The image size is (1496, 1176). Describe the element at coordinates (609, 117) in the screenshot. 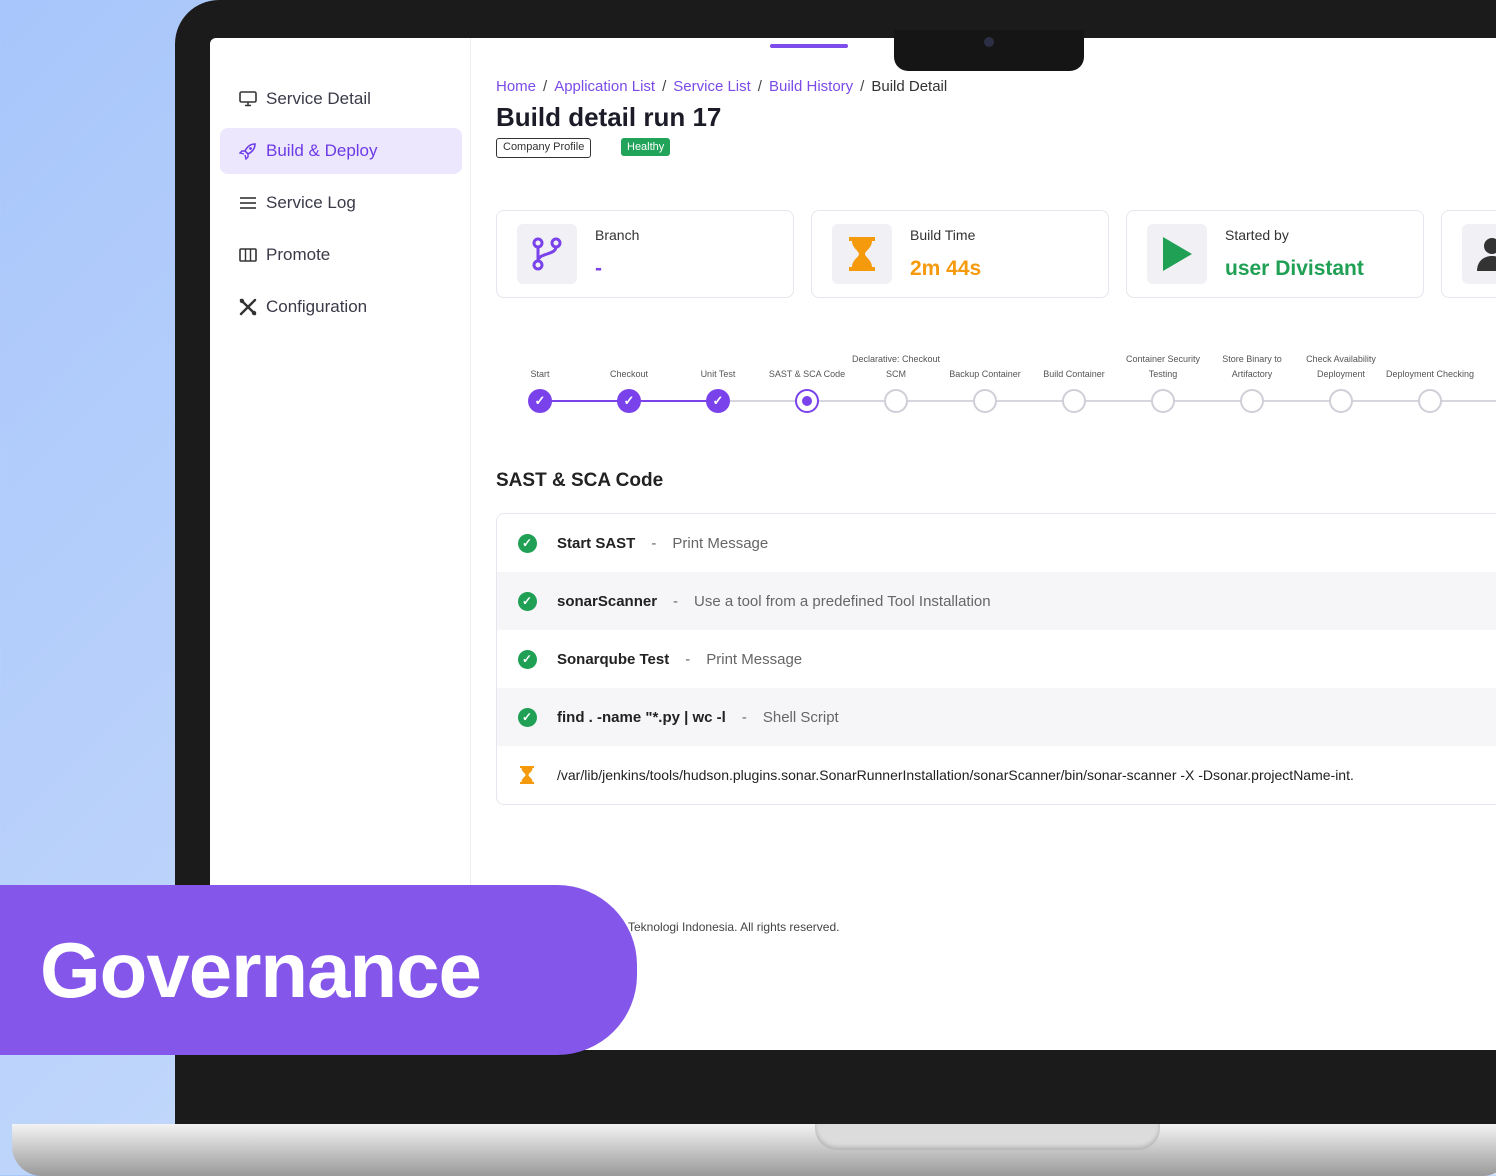

I see `page-title: Build detail run 17` at that location.